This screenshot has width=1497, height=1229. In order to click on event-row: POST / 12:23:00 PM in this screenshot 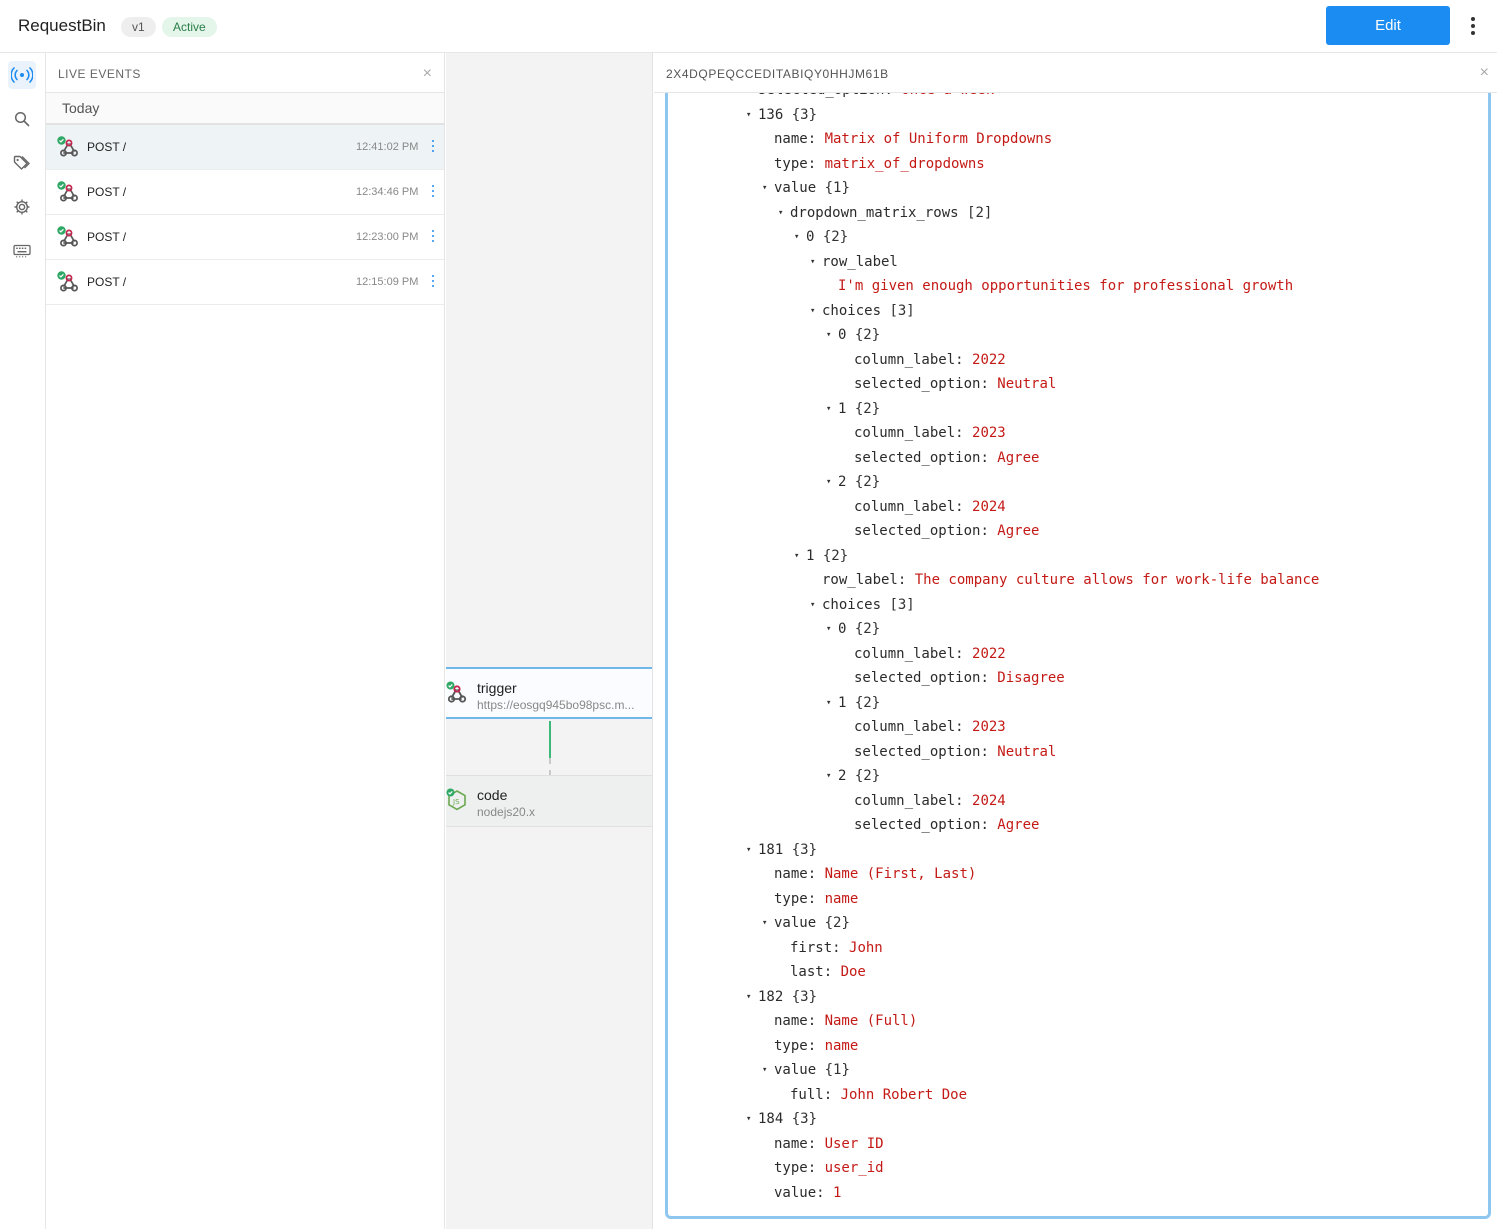, I will do `click(245, 237)`.